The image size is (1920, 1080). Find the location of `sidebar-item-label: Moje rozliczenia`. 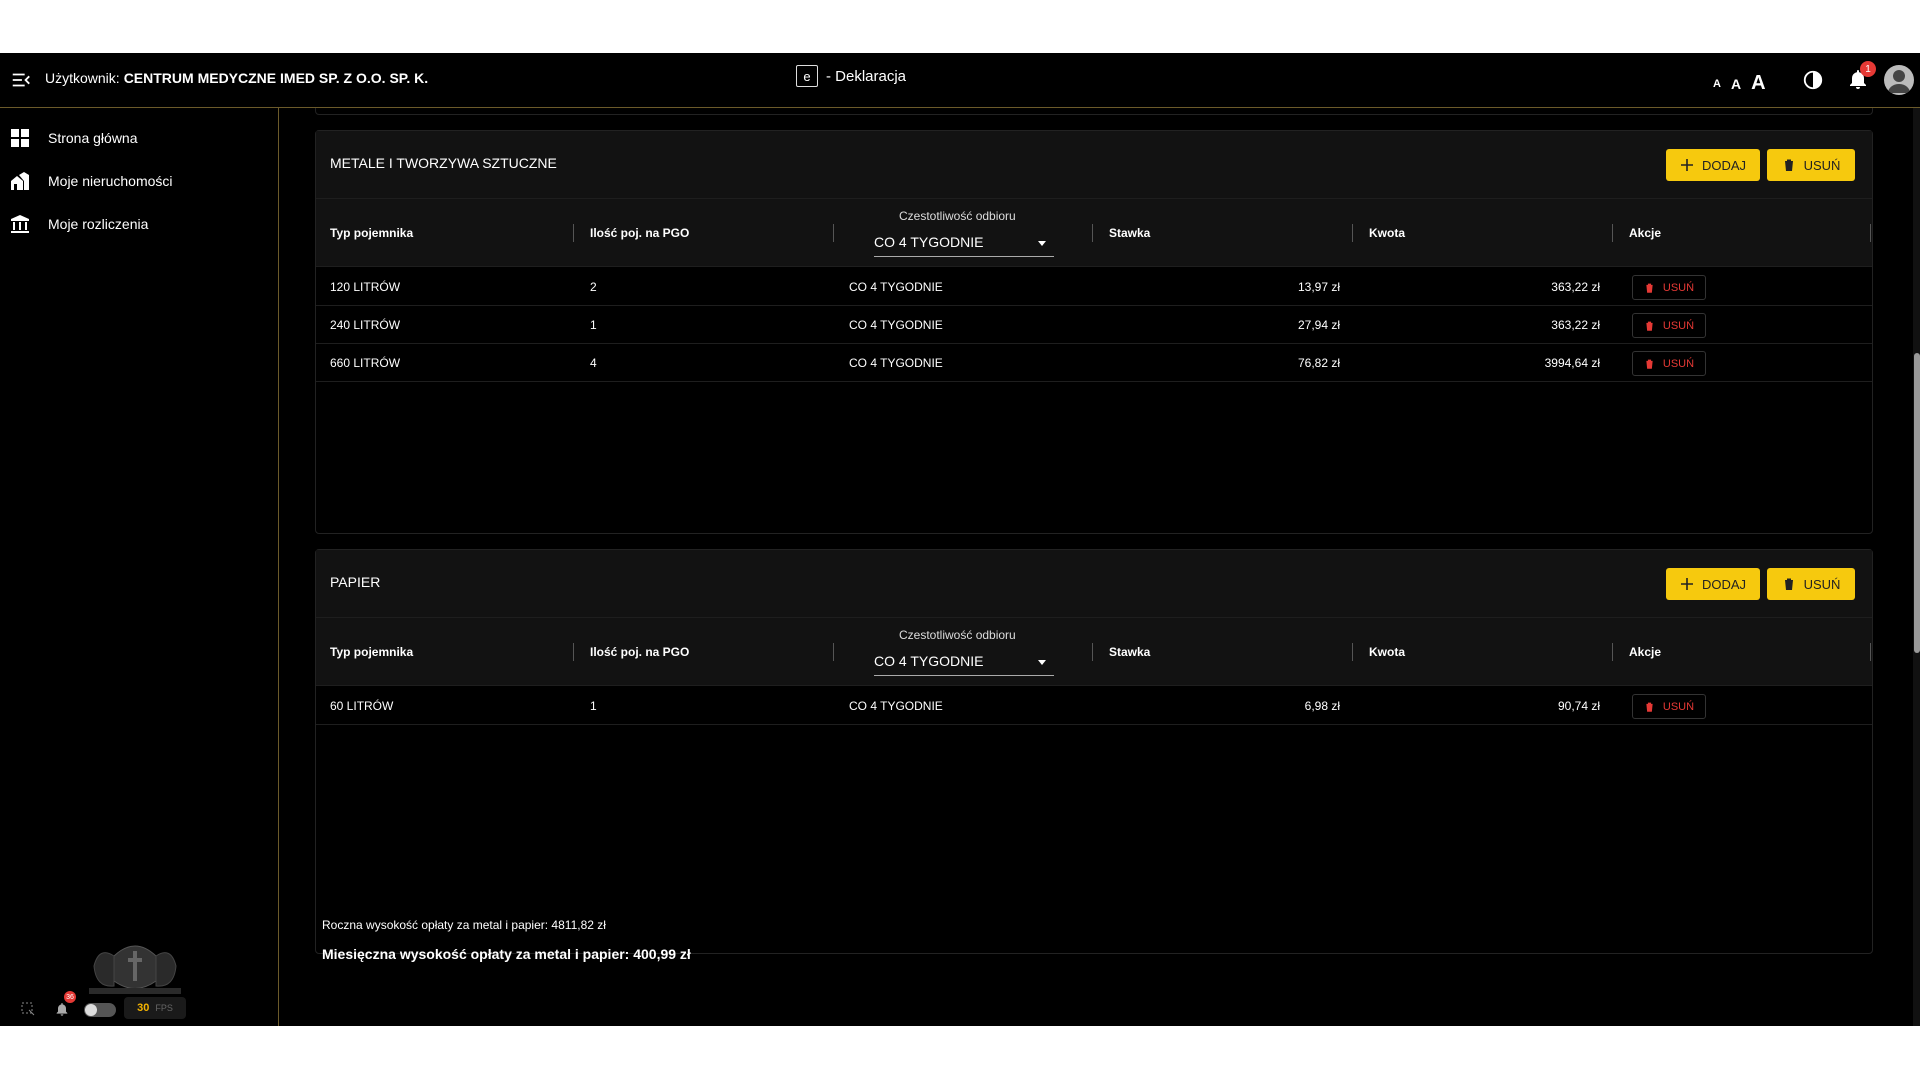

sidebar-item-label: Moje rozliczenia is located at coordinates (98, 224).